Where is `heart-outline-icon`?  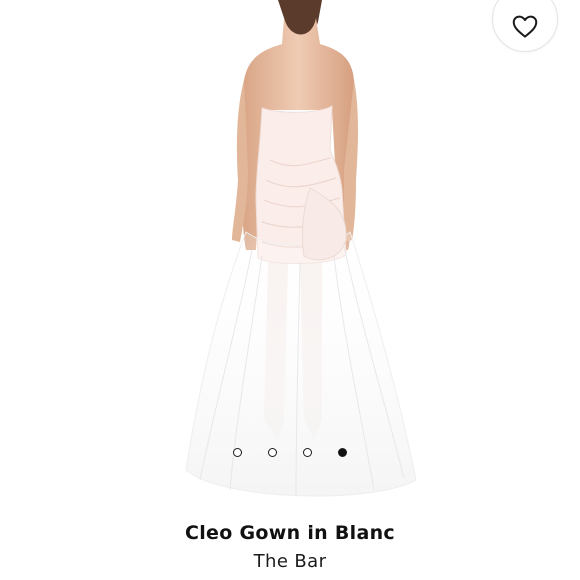
heart-outline-icon is located at coordinates (525, 26).